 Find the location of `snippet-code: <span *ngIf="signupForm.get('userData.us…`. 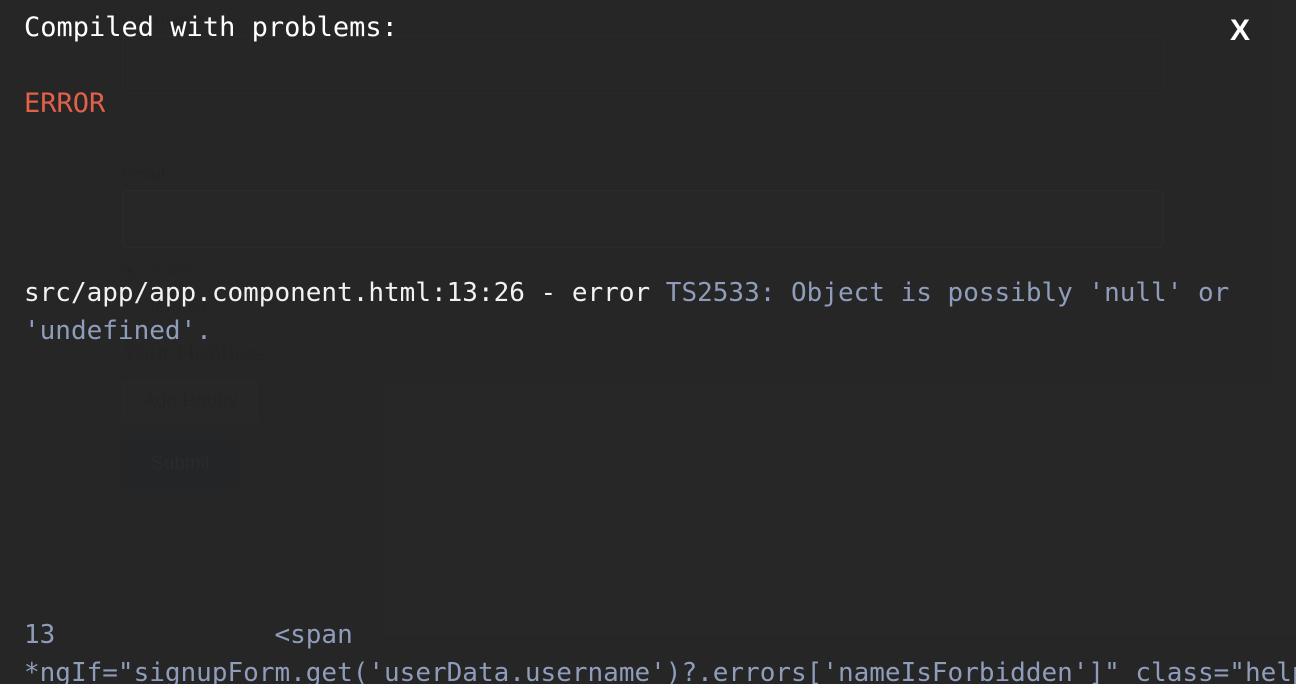

snippet-code: <span *ngIf="signupForm.get('userData.us… is located at coordinates (660, 652).